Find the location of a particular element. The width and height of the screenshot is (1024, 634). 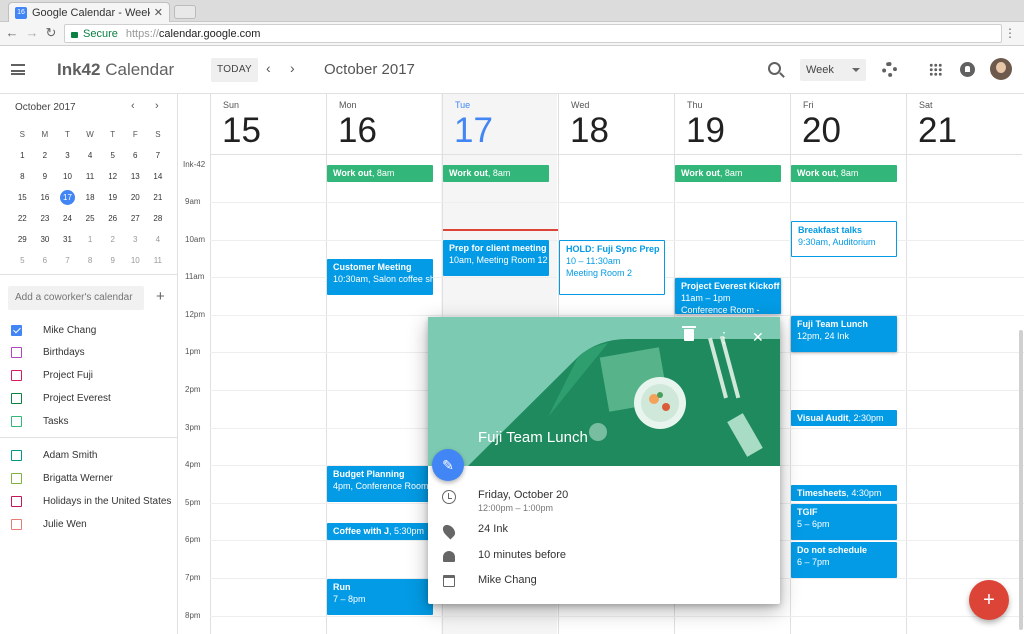

calendar-event: Breakfast talks 9:30am, Auditorium is located at coordinates (844, 239).